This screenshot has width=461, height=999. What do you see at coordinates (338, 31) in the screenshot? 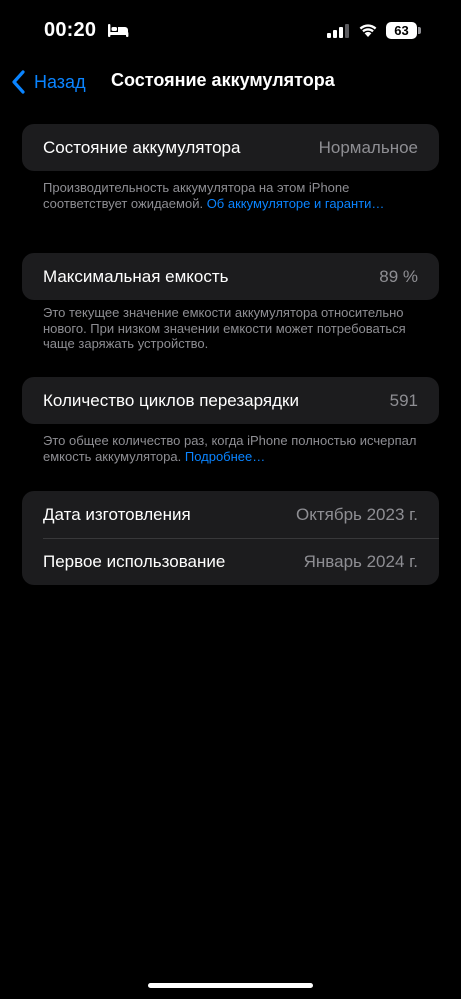
I see `cellular-signal-icon` at bounding box center [338, 31].